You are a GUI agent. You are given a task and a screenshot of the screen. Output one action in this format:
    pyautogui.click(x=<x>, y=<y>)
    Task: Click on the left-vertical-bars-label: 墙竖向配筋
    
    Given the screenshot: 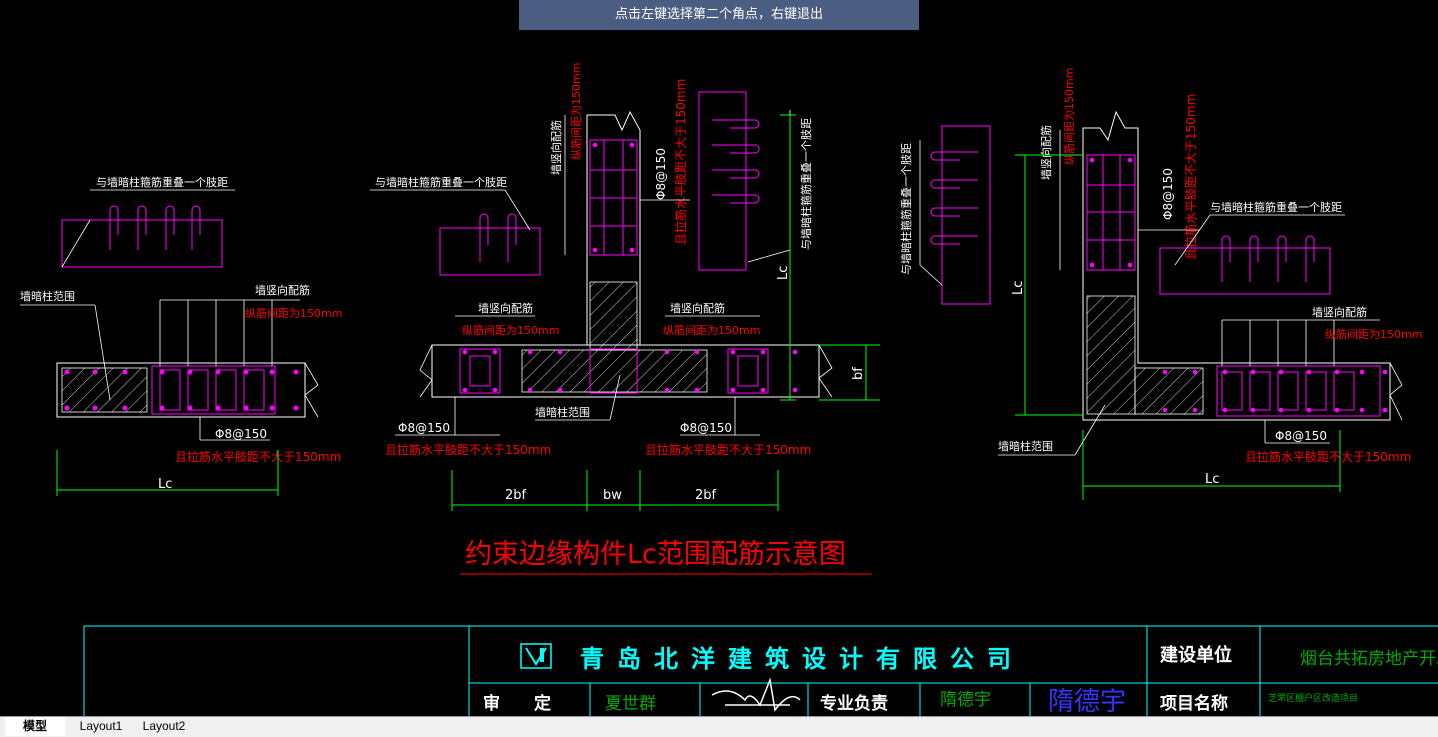 What is the action you would take?
    pyautogui.click(x=282, y=290)
    